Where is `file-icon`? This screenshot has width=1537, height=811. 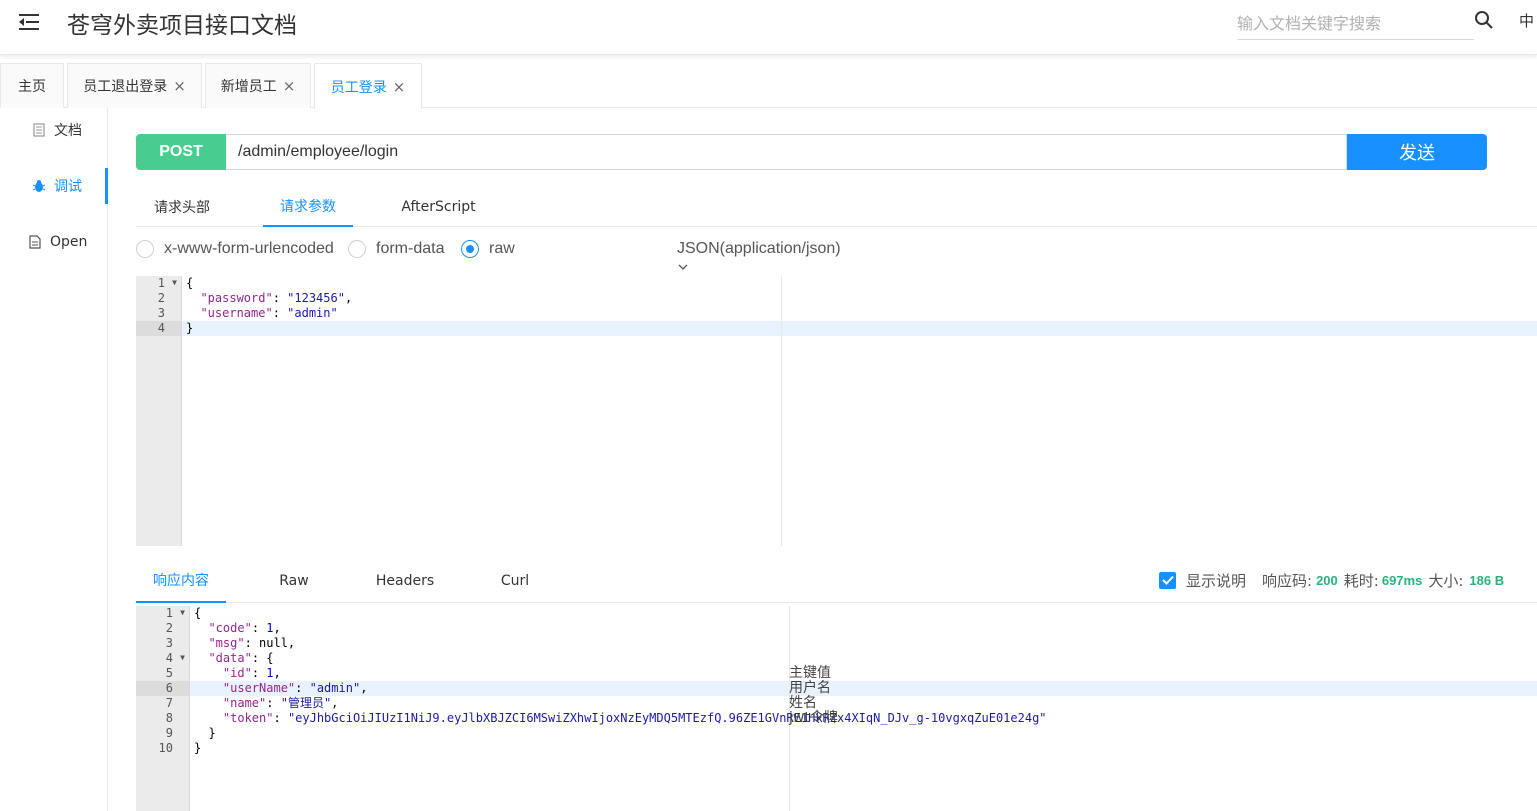 file-icon is located at coordinates (35, 242).